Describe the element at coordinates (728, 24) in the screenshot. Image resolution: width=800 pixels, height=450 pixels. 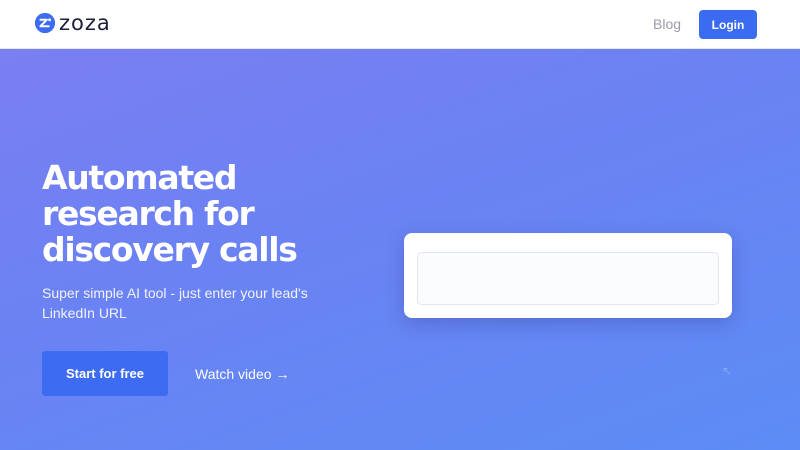
I see `login-button: Login` at that location.